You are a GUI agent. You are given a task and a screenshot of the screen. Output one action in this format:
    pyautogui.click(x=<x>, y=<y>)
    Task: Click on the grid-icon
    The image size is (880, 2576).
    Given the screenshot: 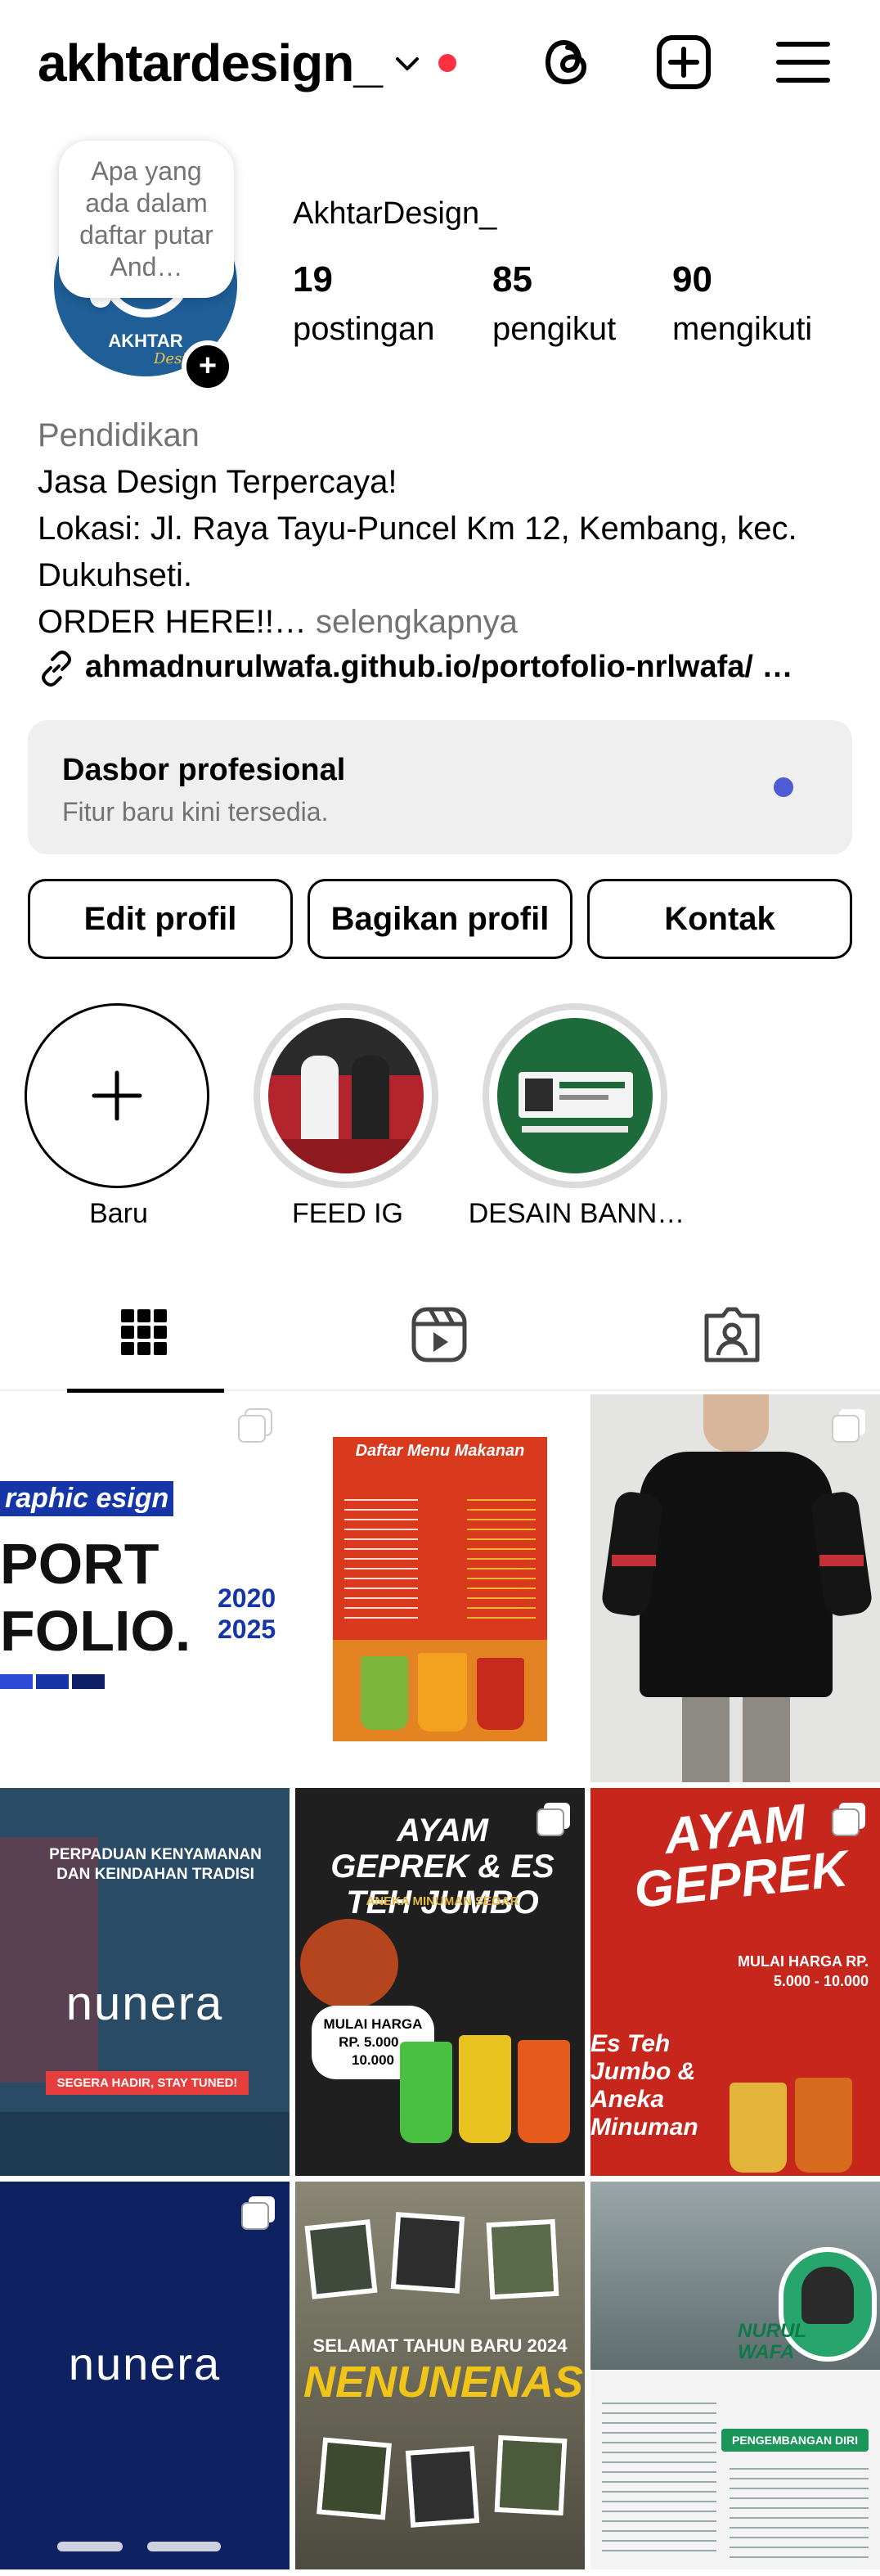 What is the action you would take?
    pyautogui.click(x=144, y=1332)
    